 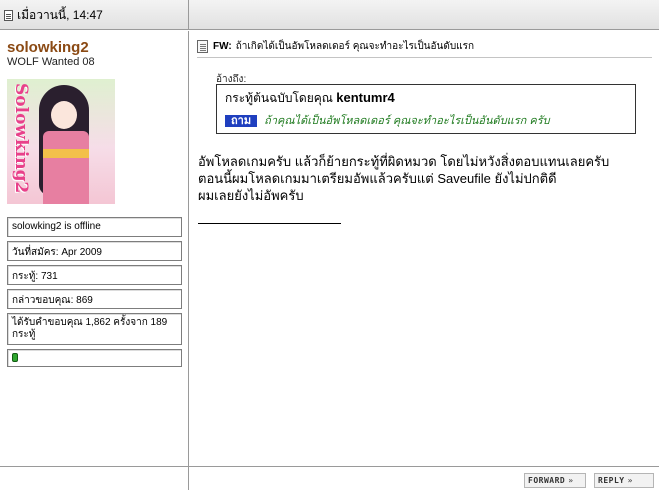 What do you see at coordinates (547, 480) in the screenshot?
I see `forward-label: FORWARD` at bounding box center [547, 480].